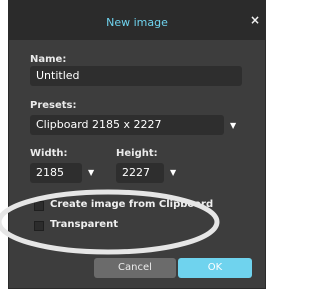  Describe the element at coordinates (140, 173) in the screenshot. I see `height-field: 2227` at that location.